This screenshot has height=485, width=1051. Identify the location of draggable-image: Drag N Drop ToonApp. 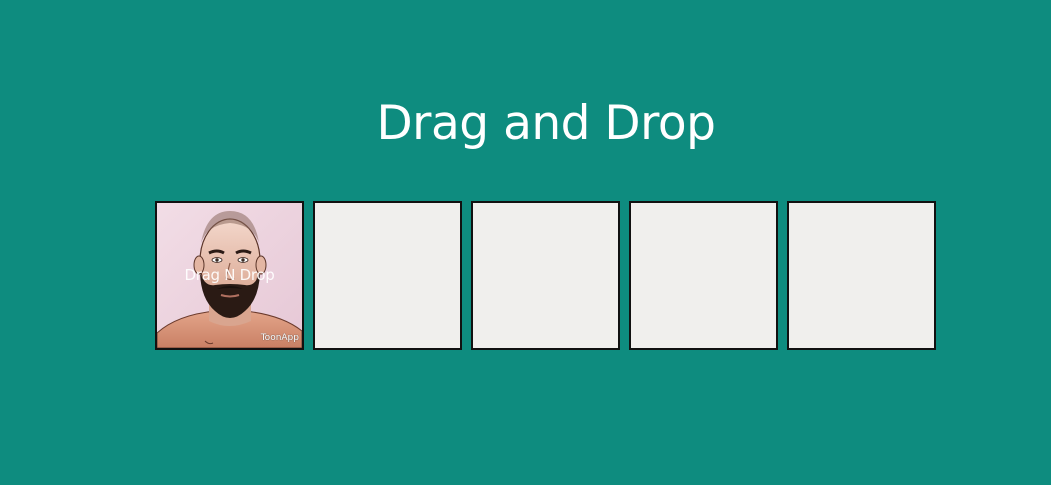
(229, 275).